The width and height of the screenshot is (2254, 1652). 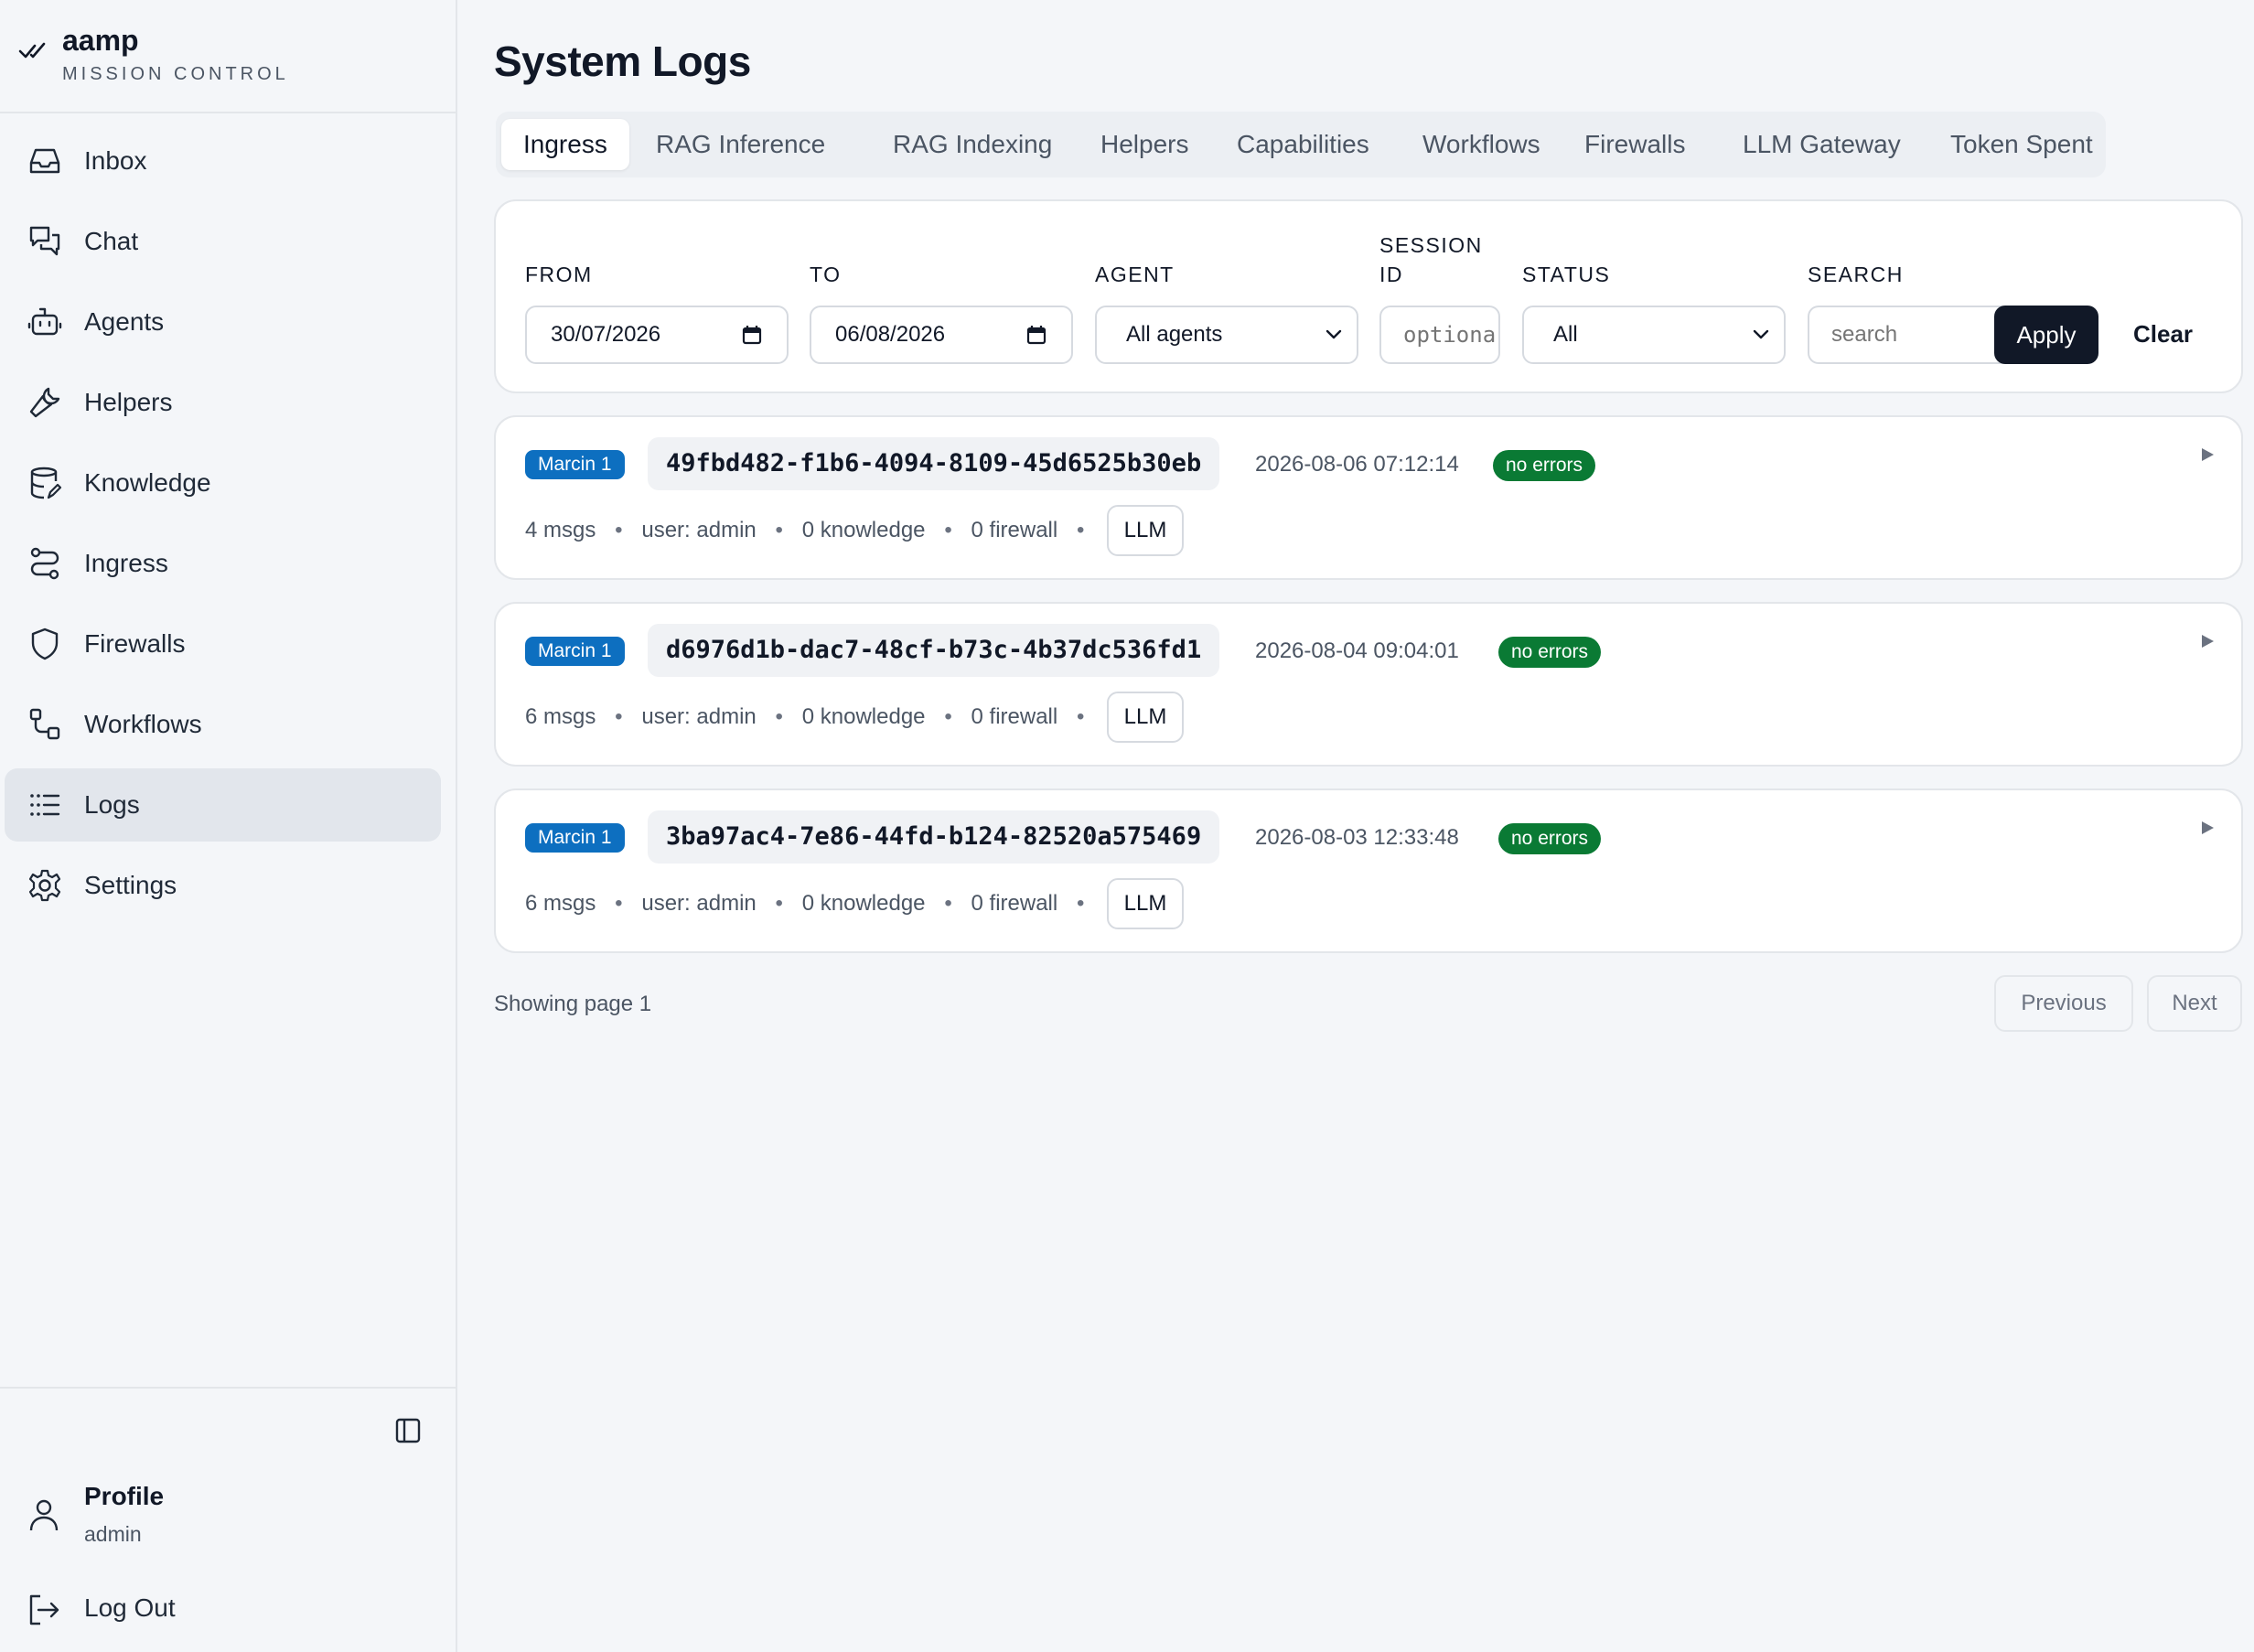 I want to click on search-input, so click(x=1909, y=334).